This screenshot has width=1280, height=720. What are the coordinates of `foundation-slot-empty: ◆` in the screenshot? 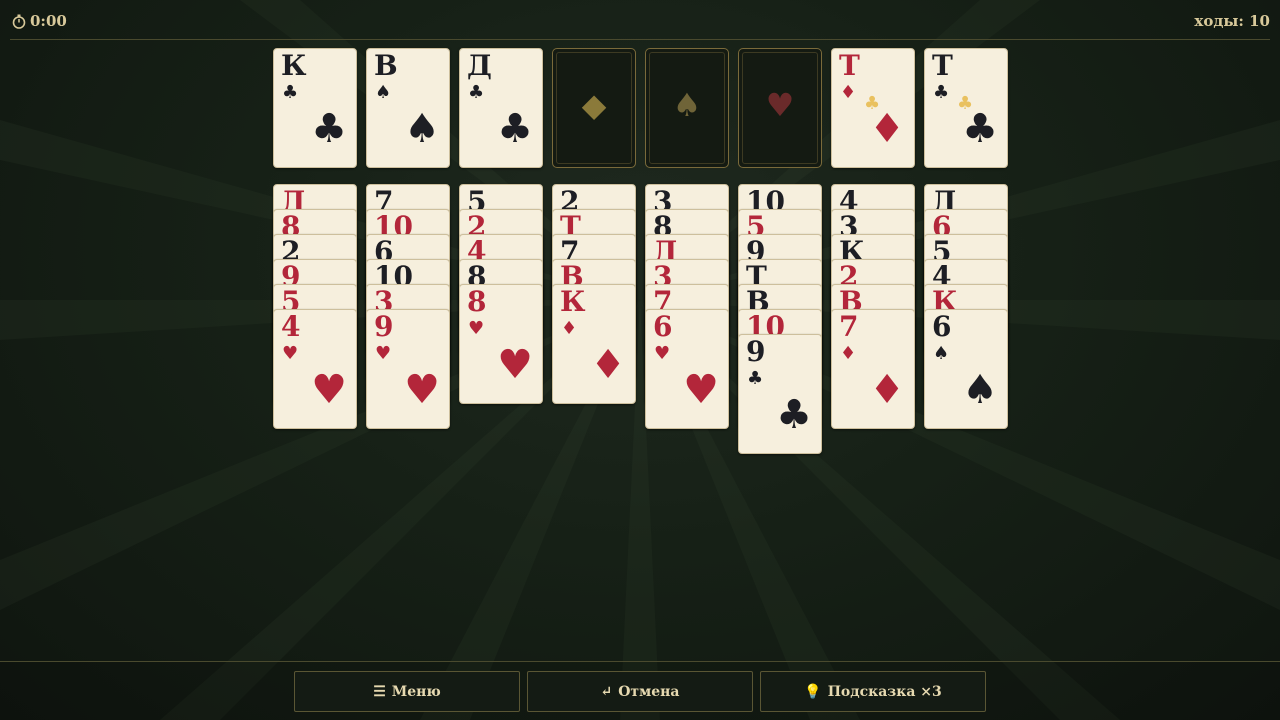 It's located at (594, 108).